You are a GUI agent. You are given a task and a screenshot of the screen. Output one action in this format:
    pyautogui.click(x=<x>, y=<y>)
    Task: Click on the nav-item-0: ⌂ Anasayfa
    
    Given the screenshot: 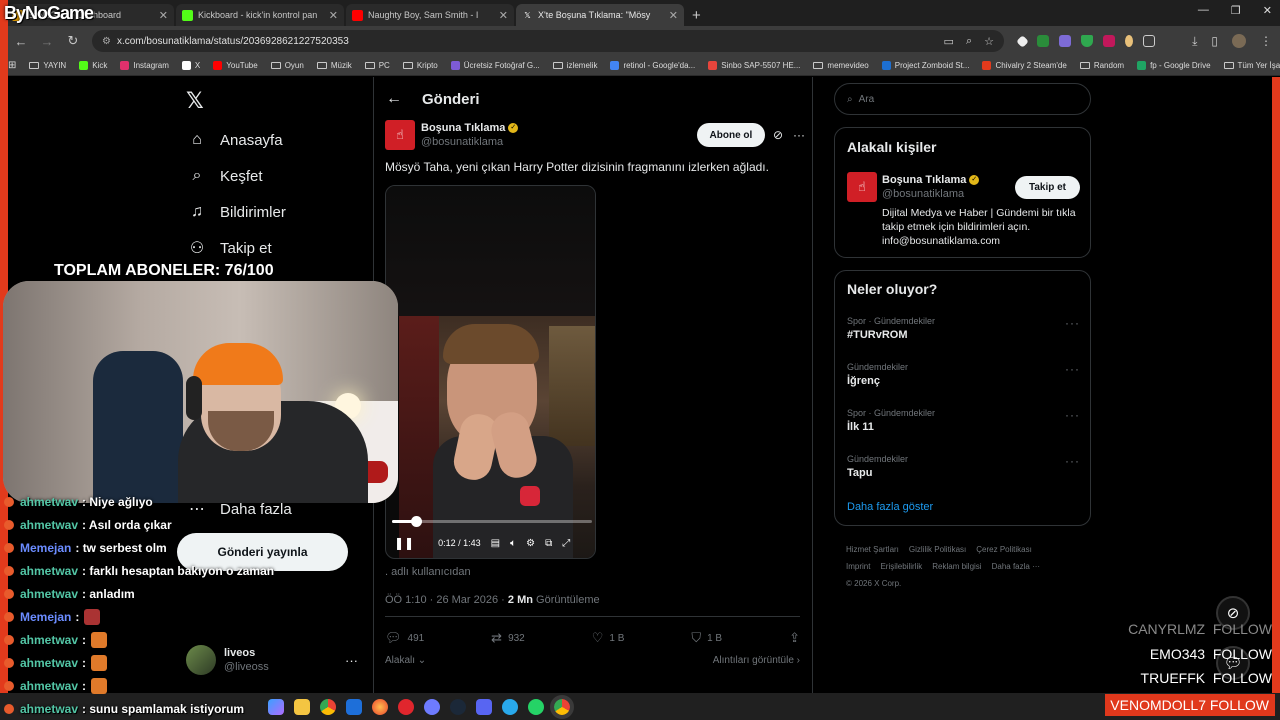 What is the action you would take?
    pyautogui.click(x=236, y=140)
    